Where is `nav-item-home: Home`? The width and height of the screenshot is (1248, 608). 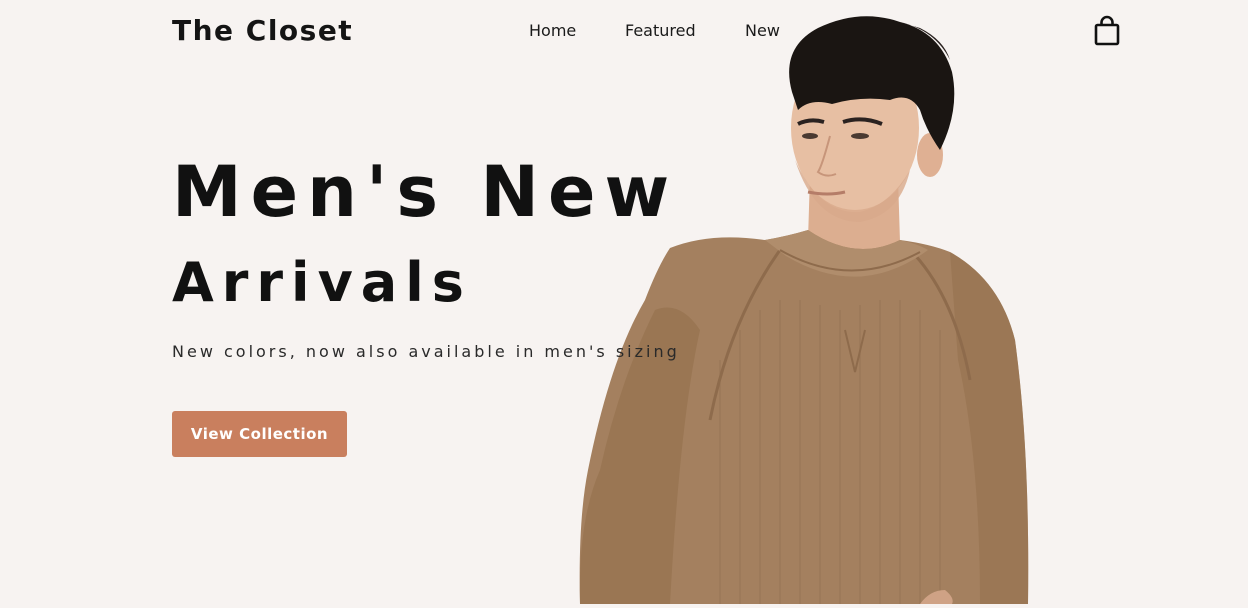 nav-item-home: Home is located at coordinates (552, 30).